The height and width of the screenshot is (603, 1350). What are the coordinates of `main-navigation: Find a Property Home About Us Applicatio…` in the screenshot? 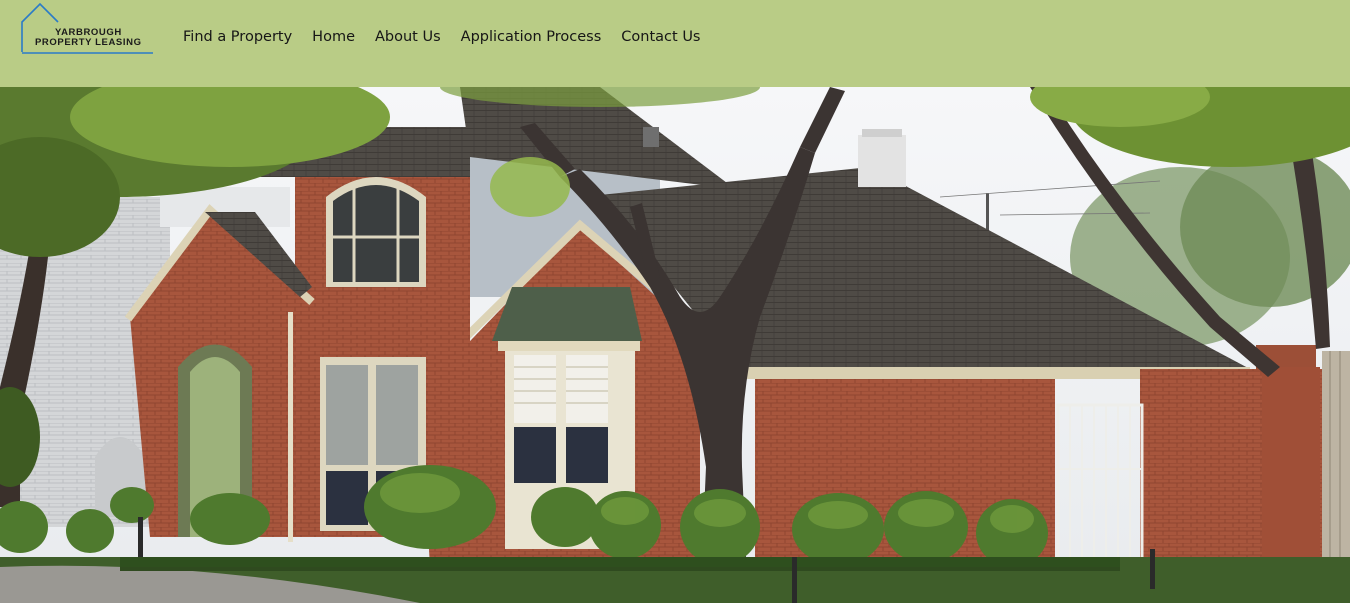 It's located at (452, 37).